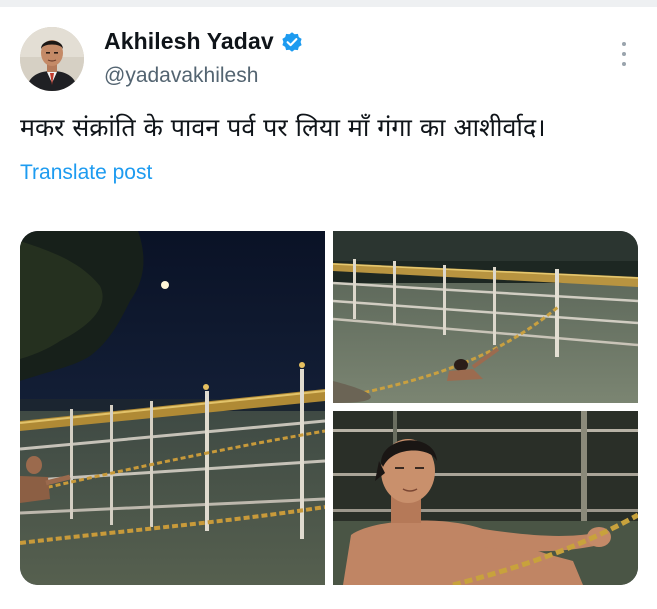 This screenshot has height=609, width=657. I want to click on divider, so click(328, 3).